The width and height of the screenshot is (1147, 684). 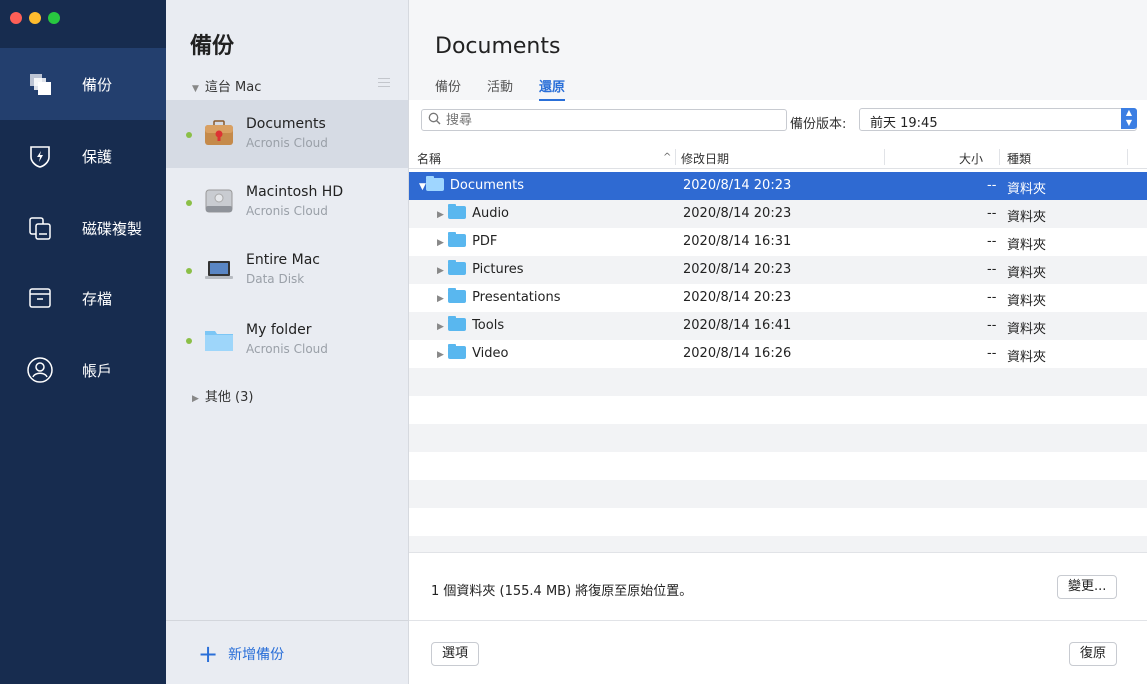 What do you see at coordinates (287, 143) in the screenshot?
I see `backup-item-destination: Acronis Cloud` at bounding box center [287, 143].